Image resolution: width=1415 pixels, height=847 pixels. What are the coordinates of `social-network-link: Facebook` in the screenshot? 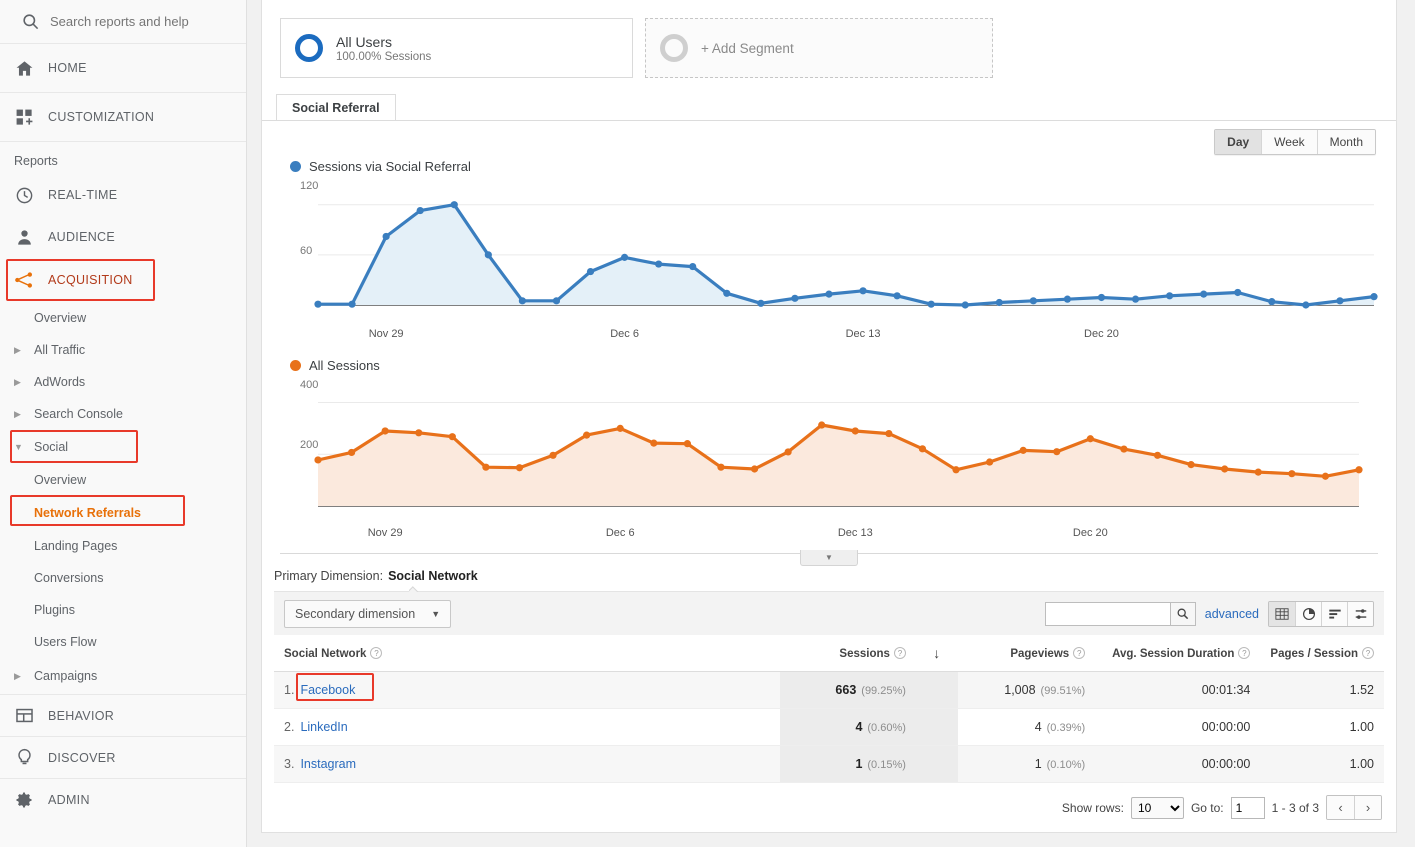 It's located at (327, 690).